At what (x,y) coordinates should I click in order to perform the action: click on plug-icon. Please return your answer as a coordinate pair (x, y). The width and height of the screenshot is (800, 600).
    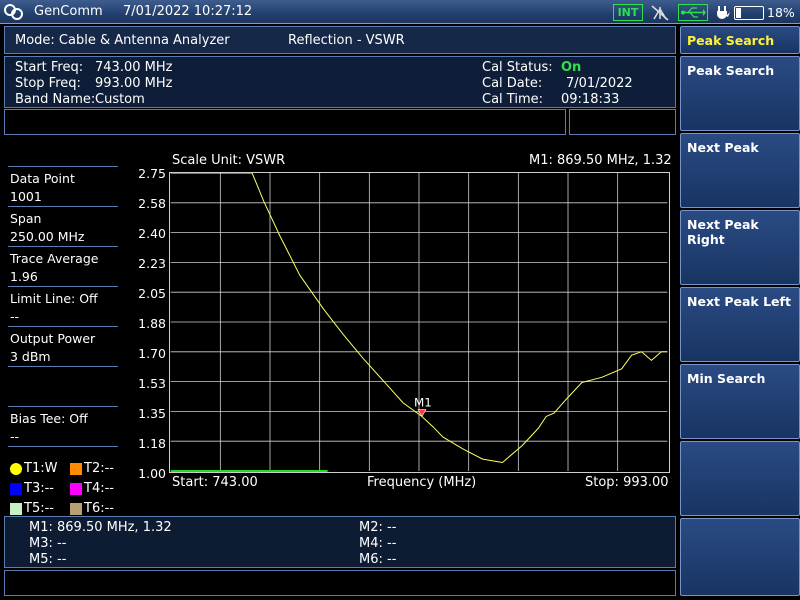
    Looking at the image, I should click on (723, 12).